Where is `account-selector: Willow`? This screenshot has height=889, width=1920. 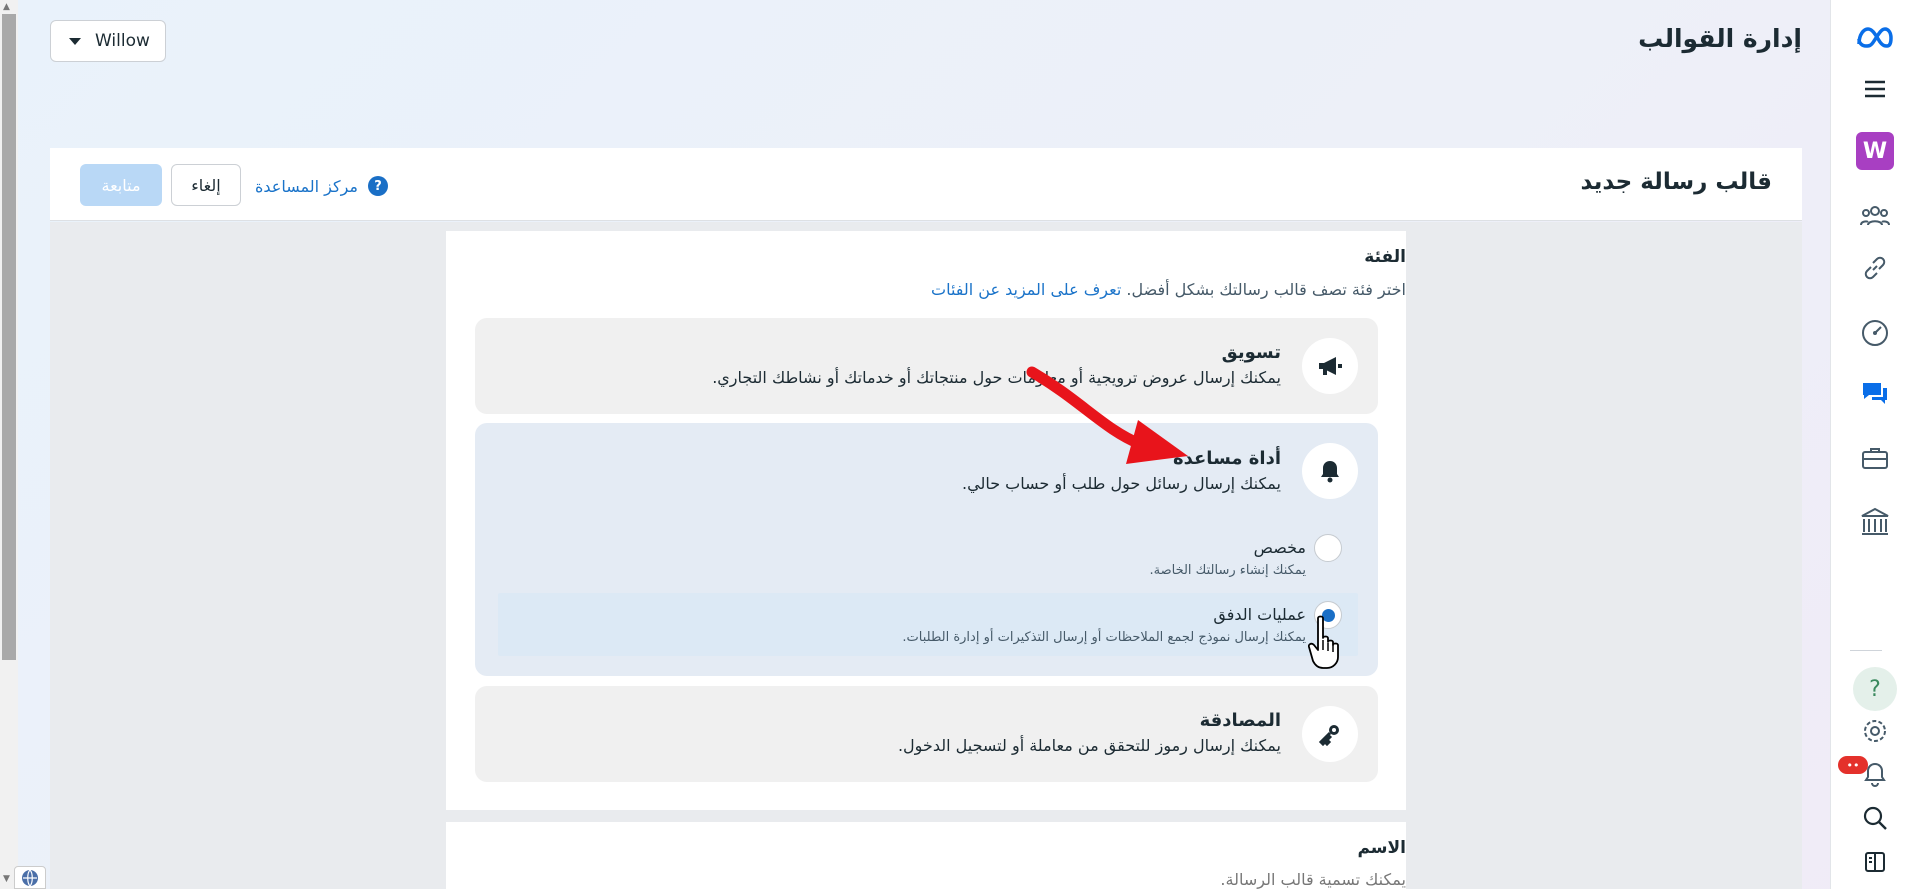
account-selector: Willow is located at coordinates (108, 41).